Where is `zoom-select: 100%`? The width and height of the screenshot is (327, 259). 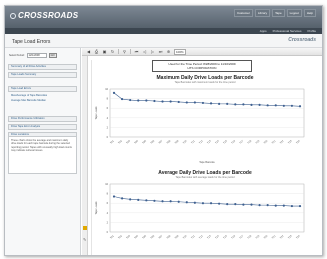
zoom-select: 100% is located at coordinates (180, 51).